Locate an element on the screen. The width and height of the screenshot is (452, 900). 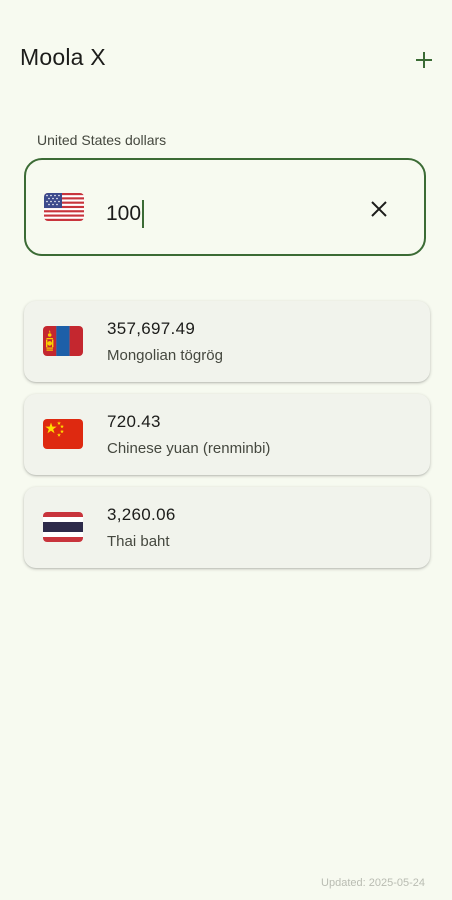
currency-name: Chinese yuan (renminbi) is located at coordinates (189, 448).